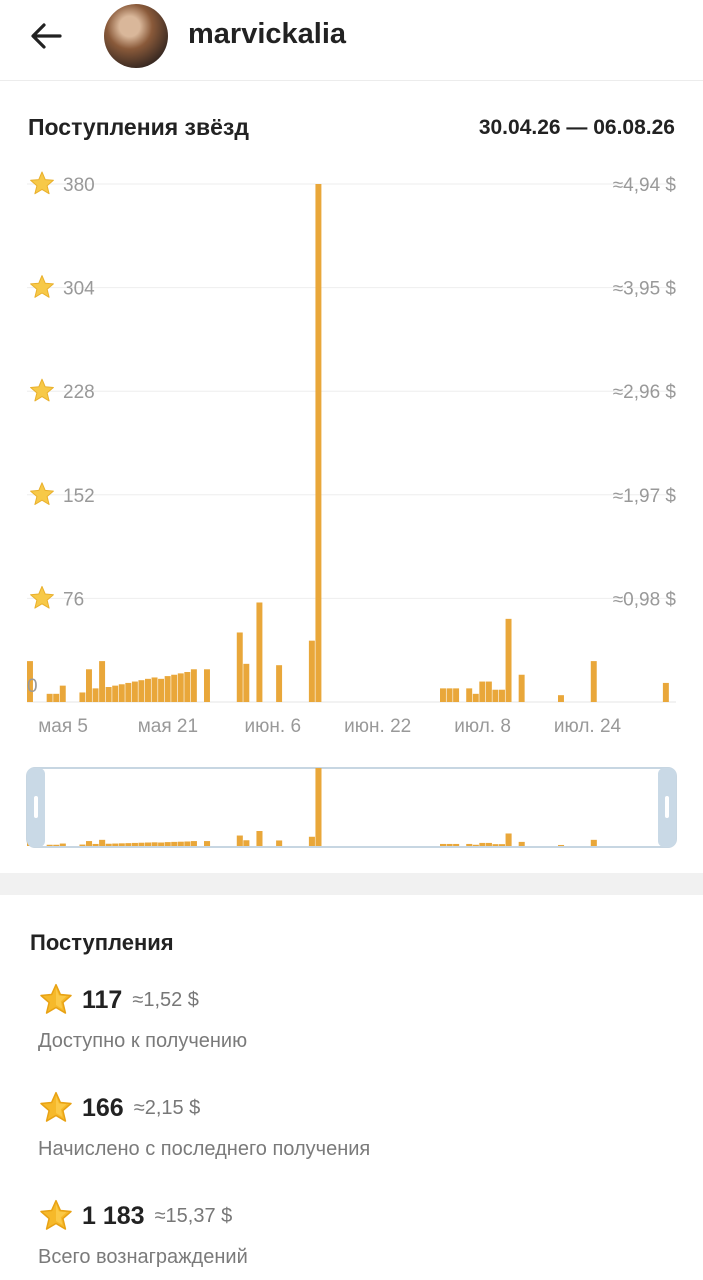 Image resolution: width=703 pixels, height=1280 pixels. Describe the element at coordinates (193, 1215) in the screenshot. I see `stat-usd: ≈15,37 $` at that location.